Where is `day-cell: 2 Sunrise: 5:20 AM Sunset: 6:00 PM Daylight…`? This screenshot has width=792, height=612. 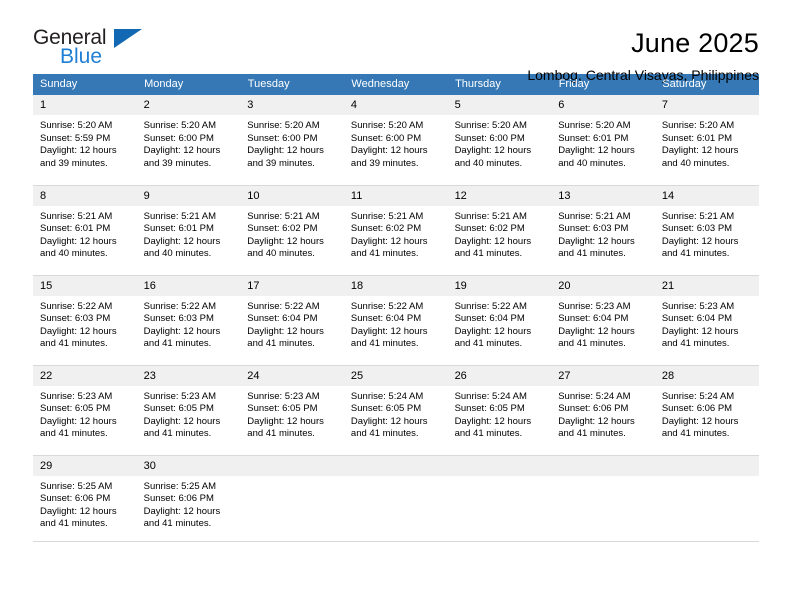 day-cell: 2 Sunrise: 5:20 AM Sunset: 6:00 PM Daylight… is located at coordinates (188, 140).